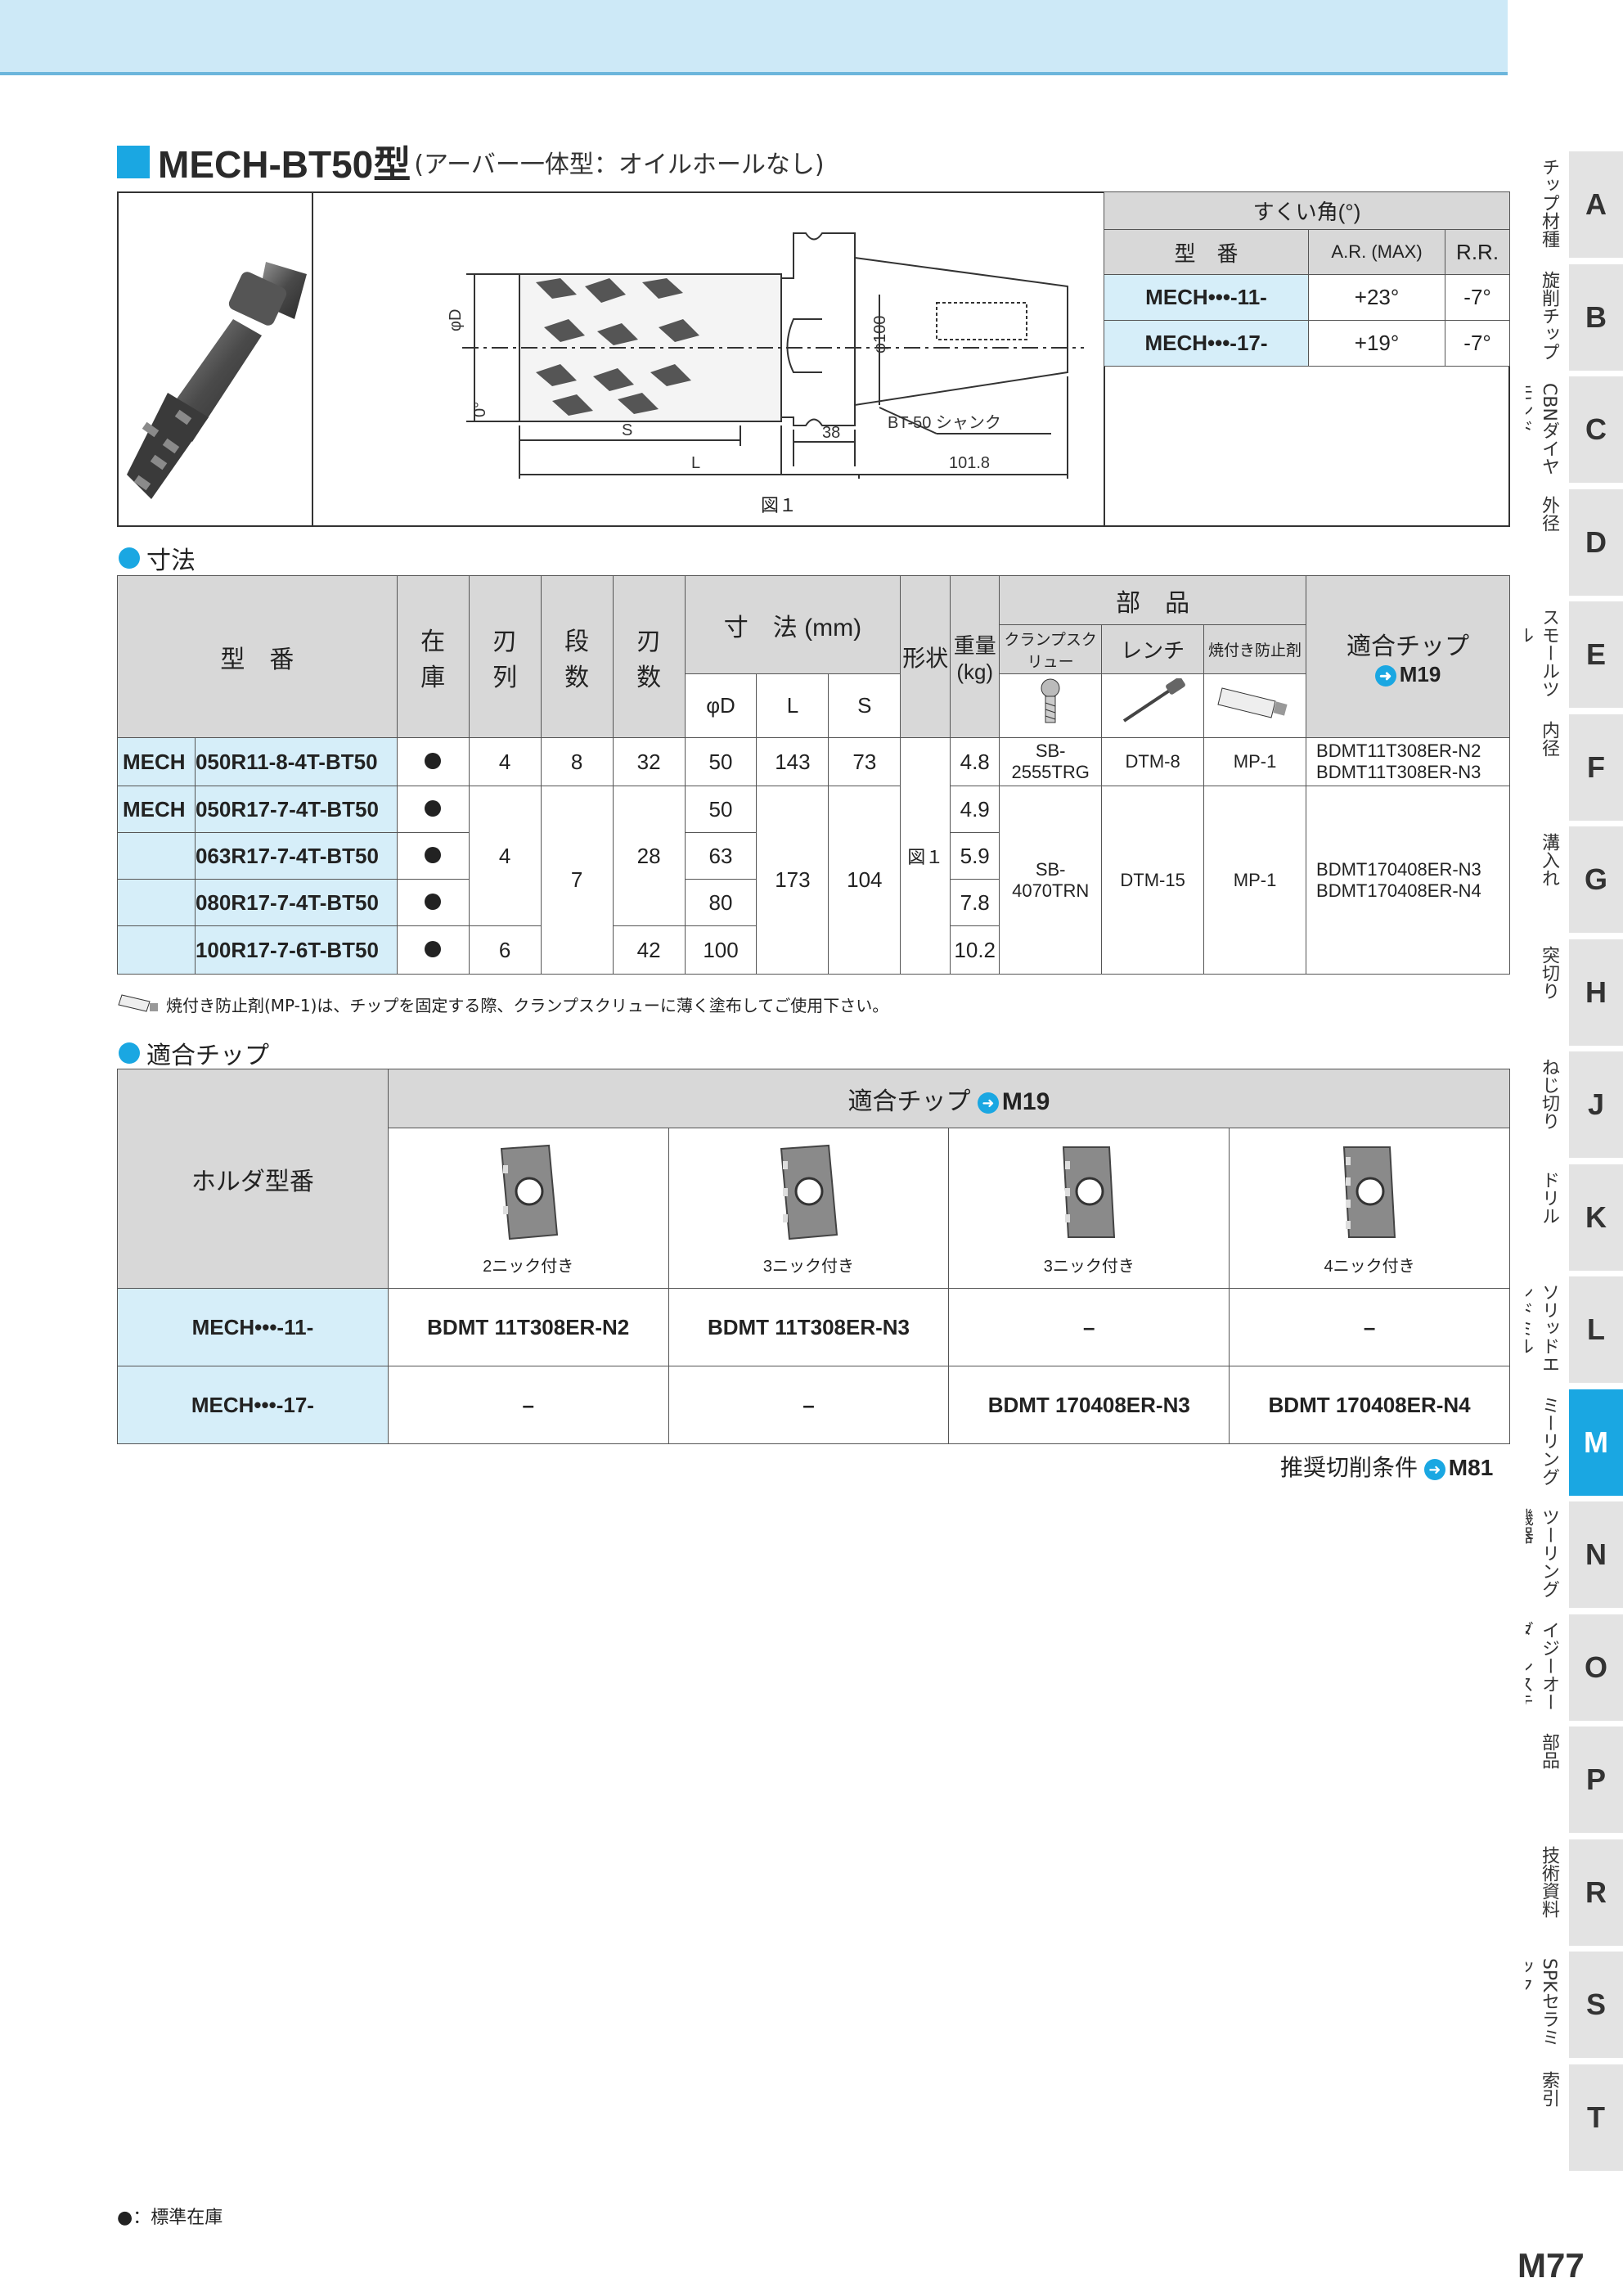  What do you see at coordinates (577, 761) in the screenshot?
I see `cell-stages: 8` at bounding box center [577, 761].